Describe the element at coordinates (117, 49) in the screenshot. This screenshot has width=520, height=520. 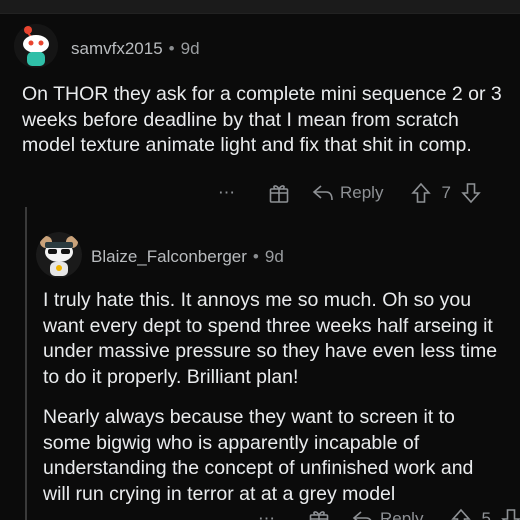
I see `username: samvfx2015` at that location.